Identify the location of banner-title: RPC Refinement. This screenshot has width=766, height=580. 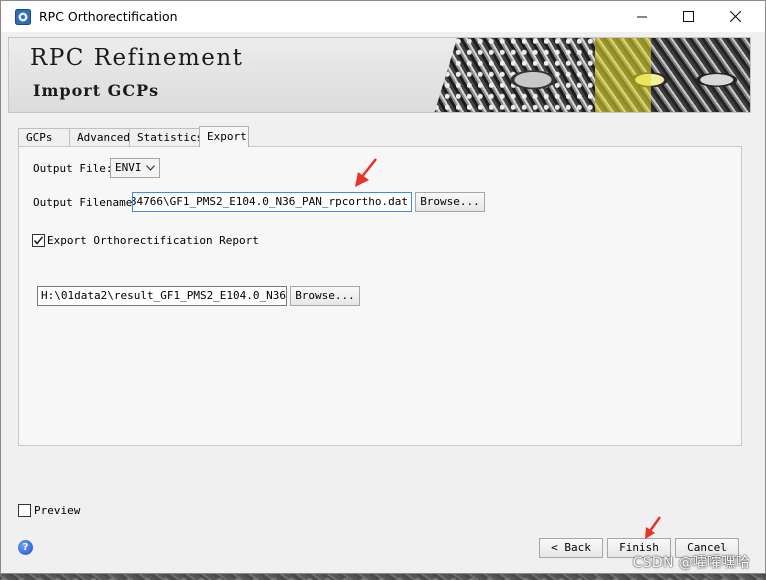
(137, 58).